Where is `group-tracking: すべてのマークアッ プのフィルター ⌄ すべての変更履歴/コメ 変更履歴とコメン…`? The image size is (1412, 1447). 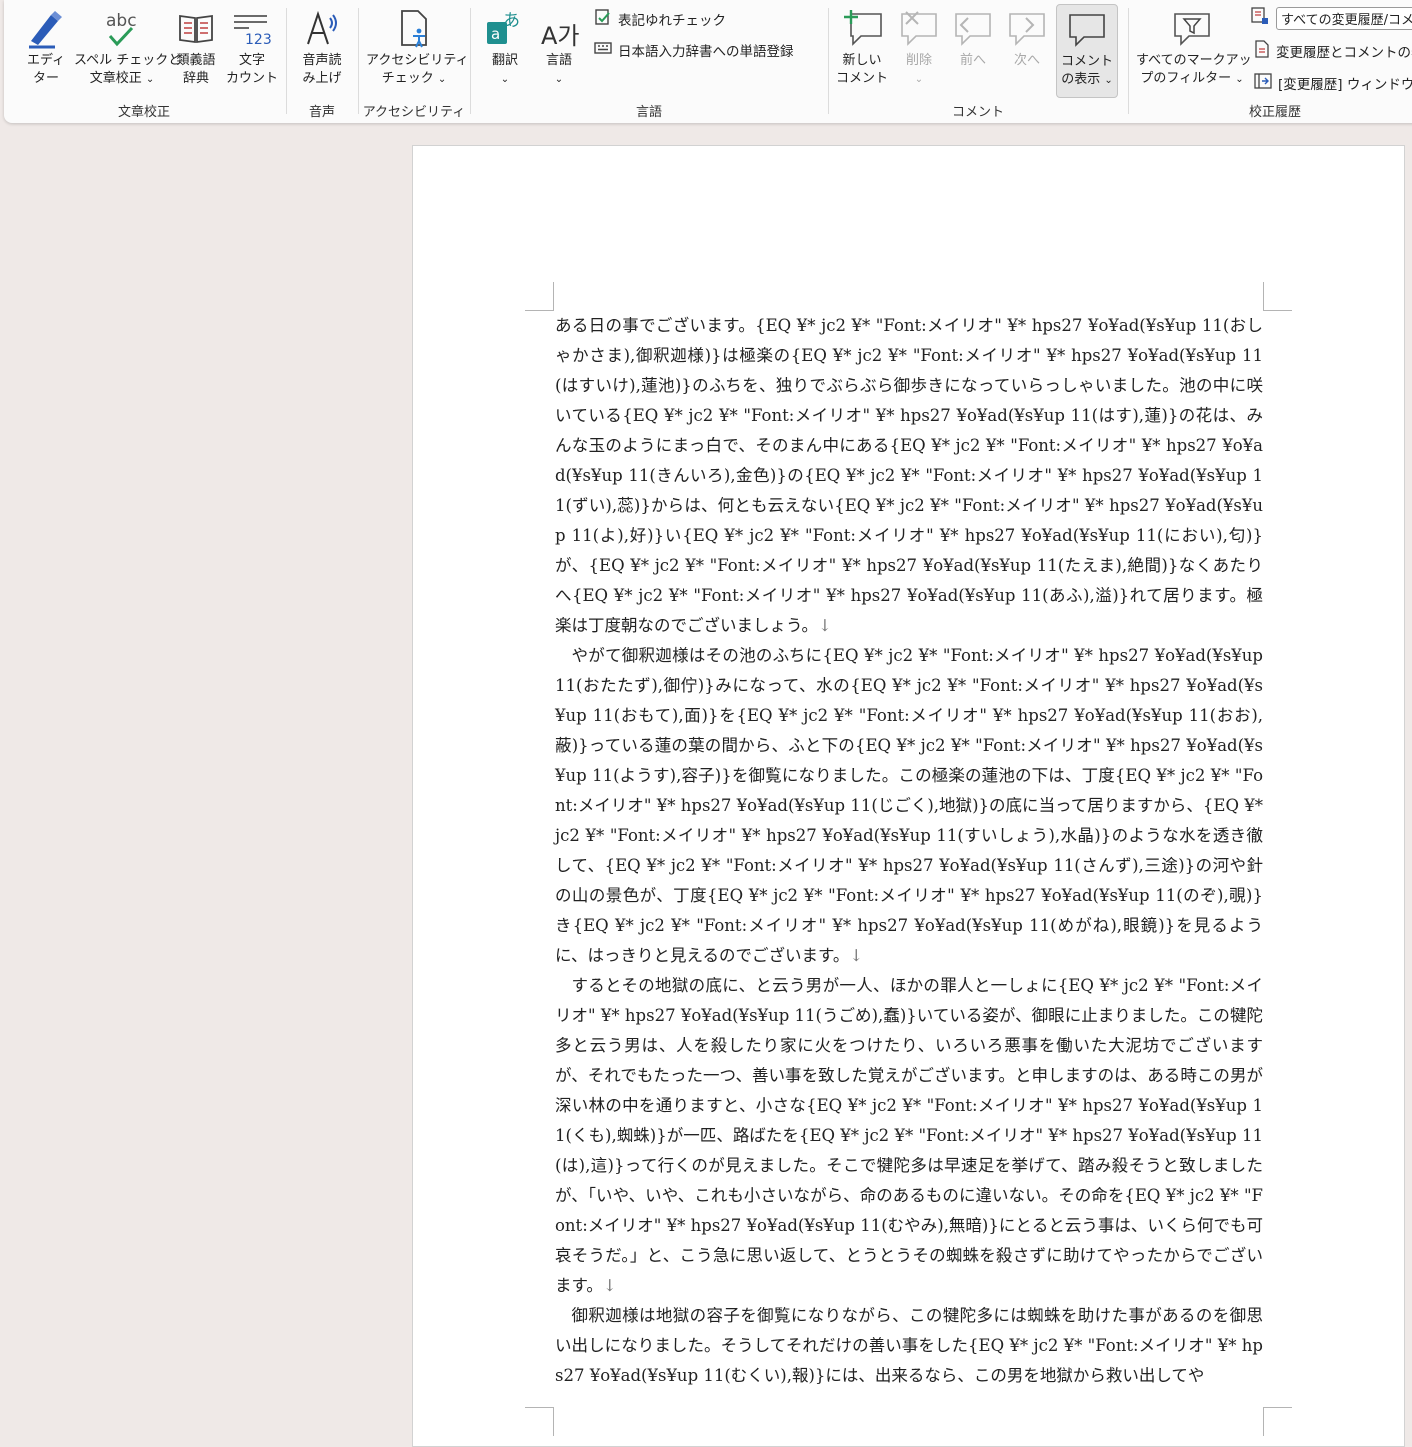
group-tracking: すべてのマークアッ プのフィルター ⌄ すべての変更履歴/コメ 変更履歴とコメン… is located at coordinates (1271, 61).